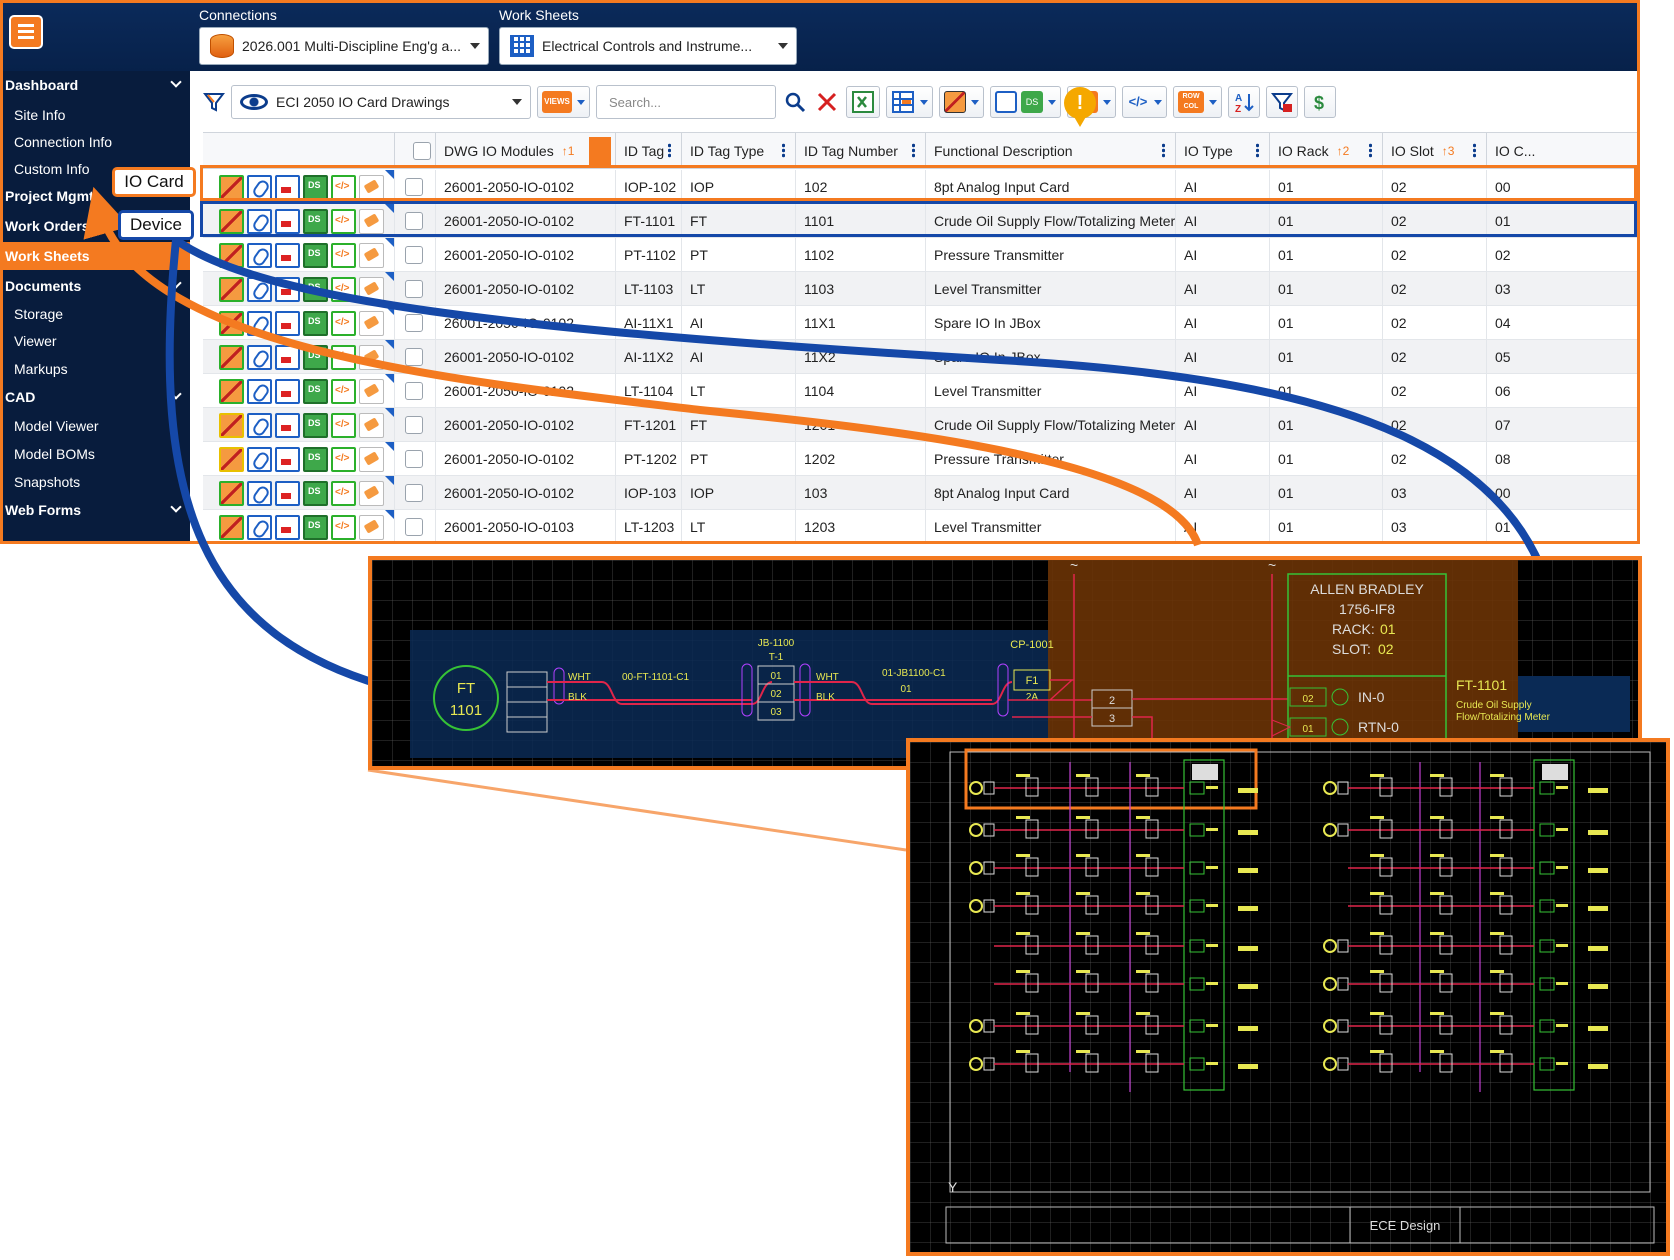  Describe the element at coordinates (96, 314) in the screenshot. I see `sidebar-item-storage: Storage` at that location.